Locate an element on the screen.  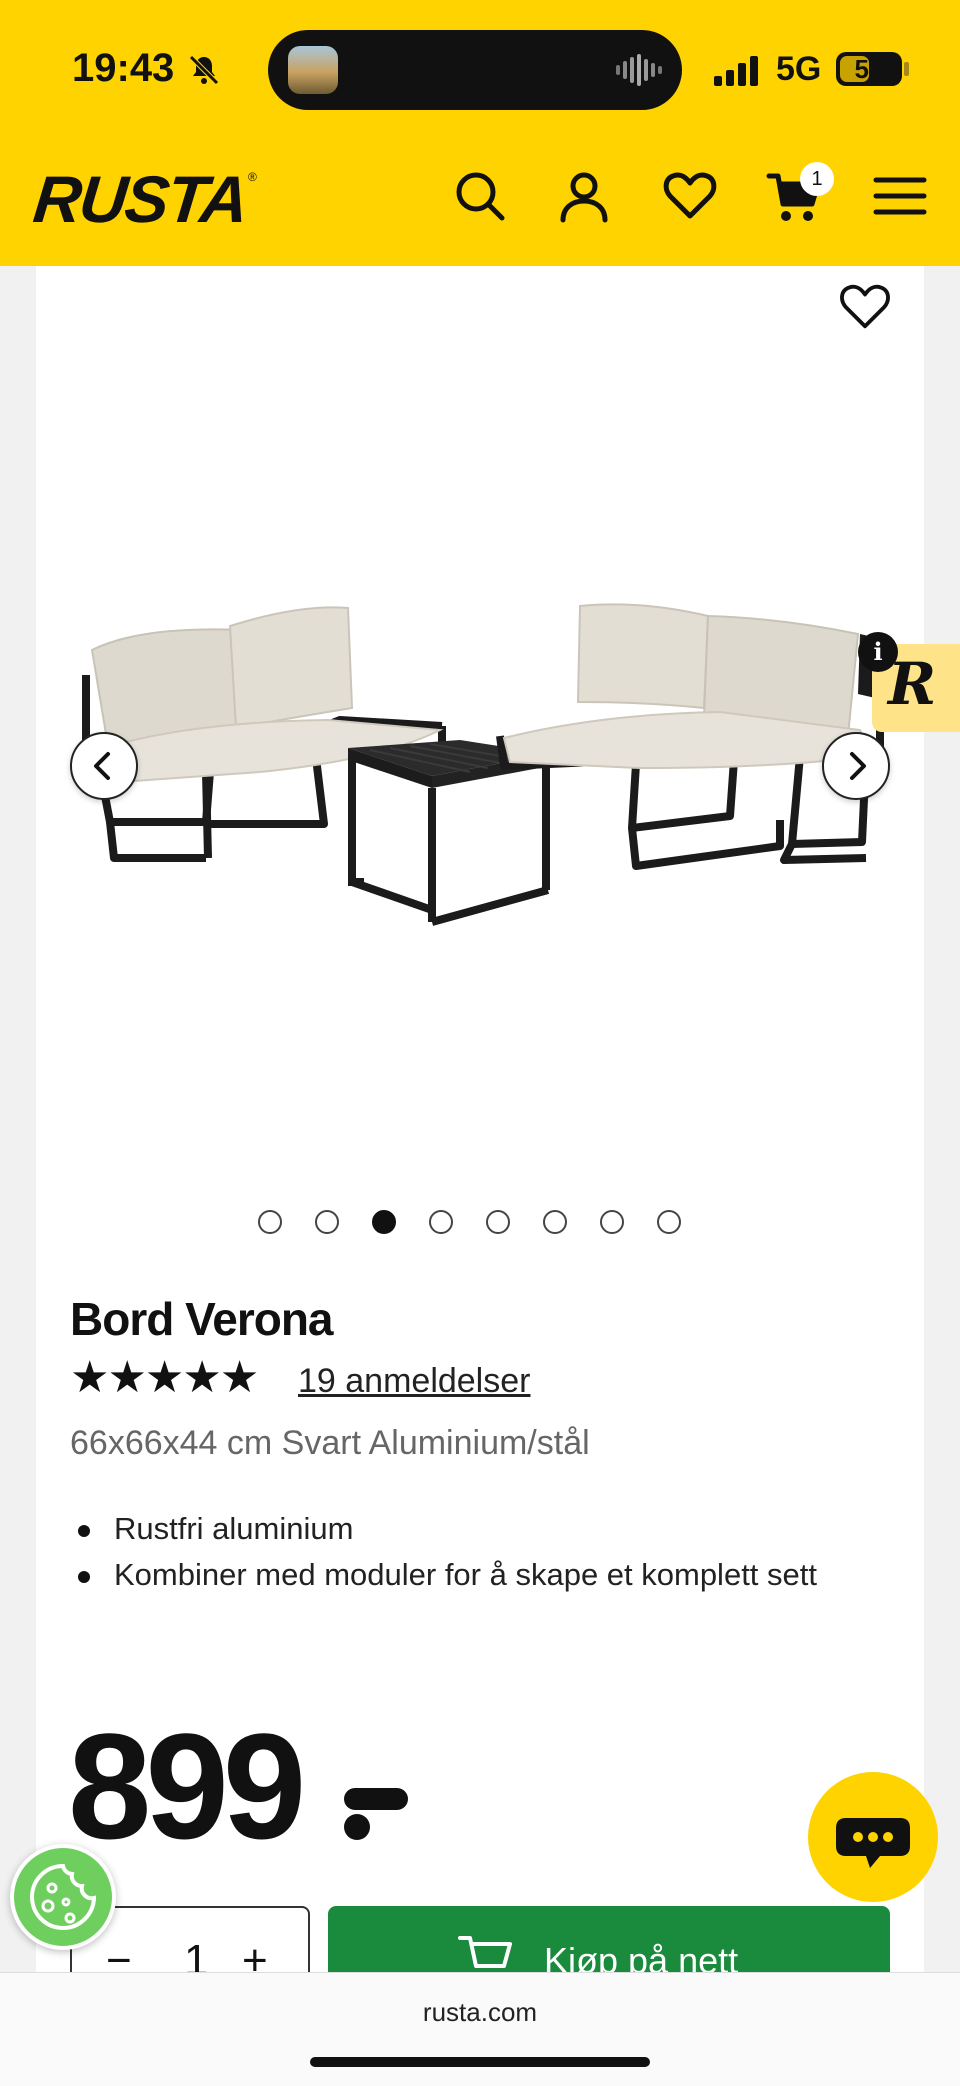
search-icon is located at coordinates (480, 196).